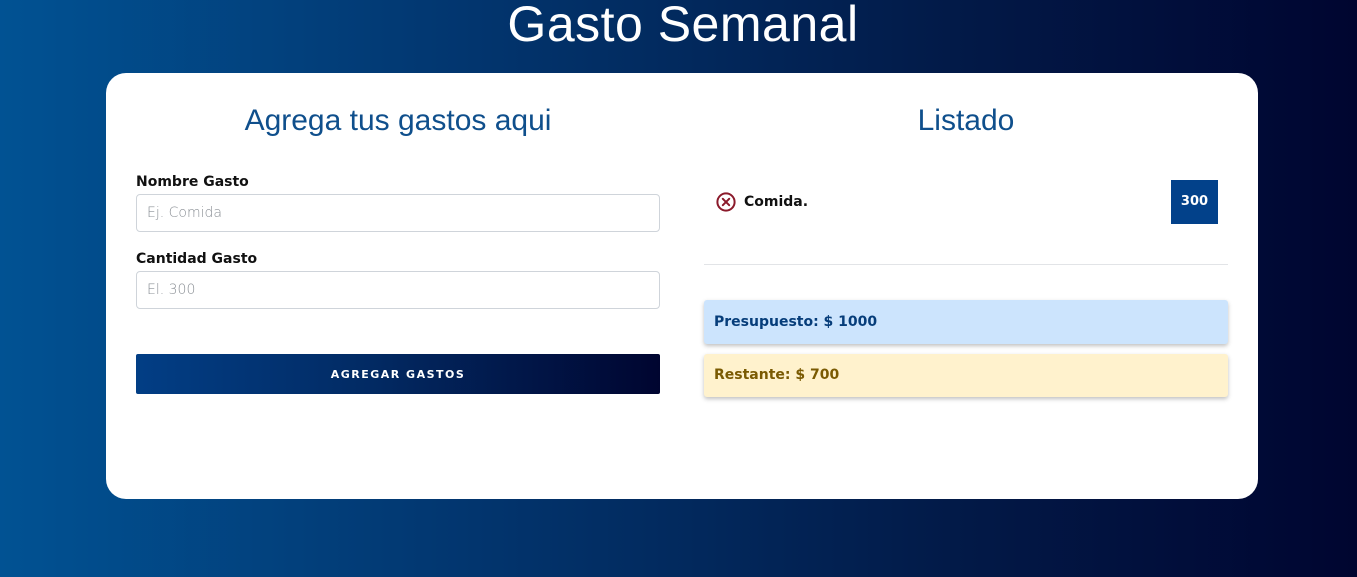 Image resolution: width=1357 pixels, height=577 pixels. I want to click on expense-amount-input, so click(398, 290).